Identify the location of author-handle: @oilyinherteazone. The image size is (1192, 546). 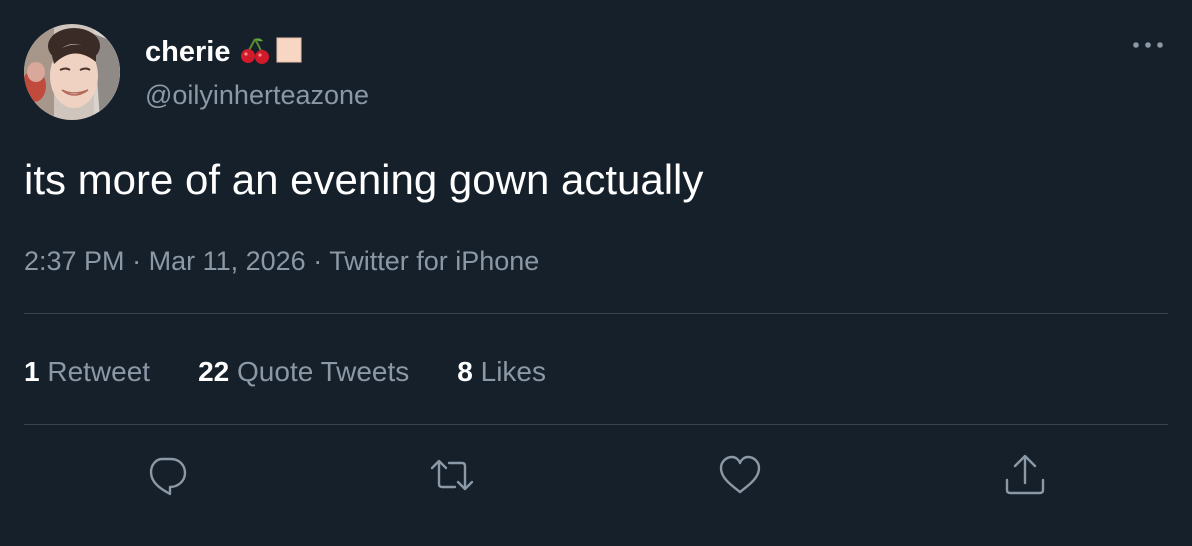
(257, 95).